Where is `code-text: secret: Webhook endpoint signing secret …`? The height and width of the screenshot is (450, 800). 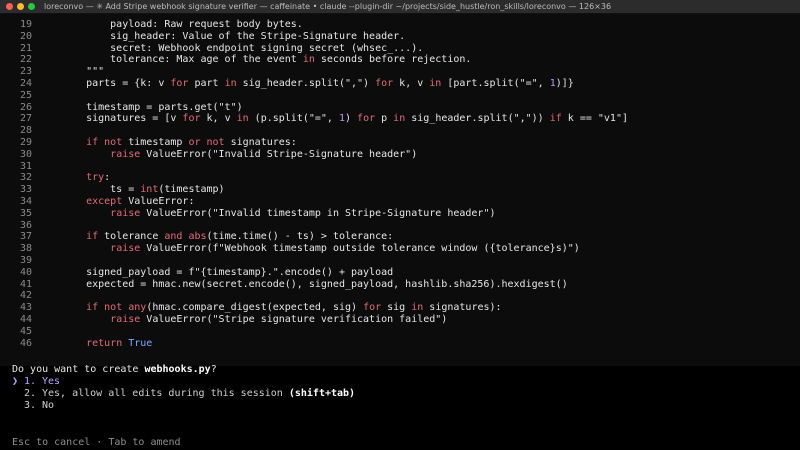
code-text: secret: Webhook endpoint signing secret … is located at coordinates (227, 49).